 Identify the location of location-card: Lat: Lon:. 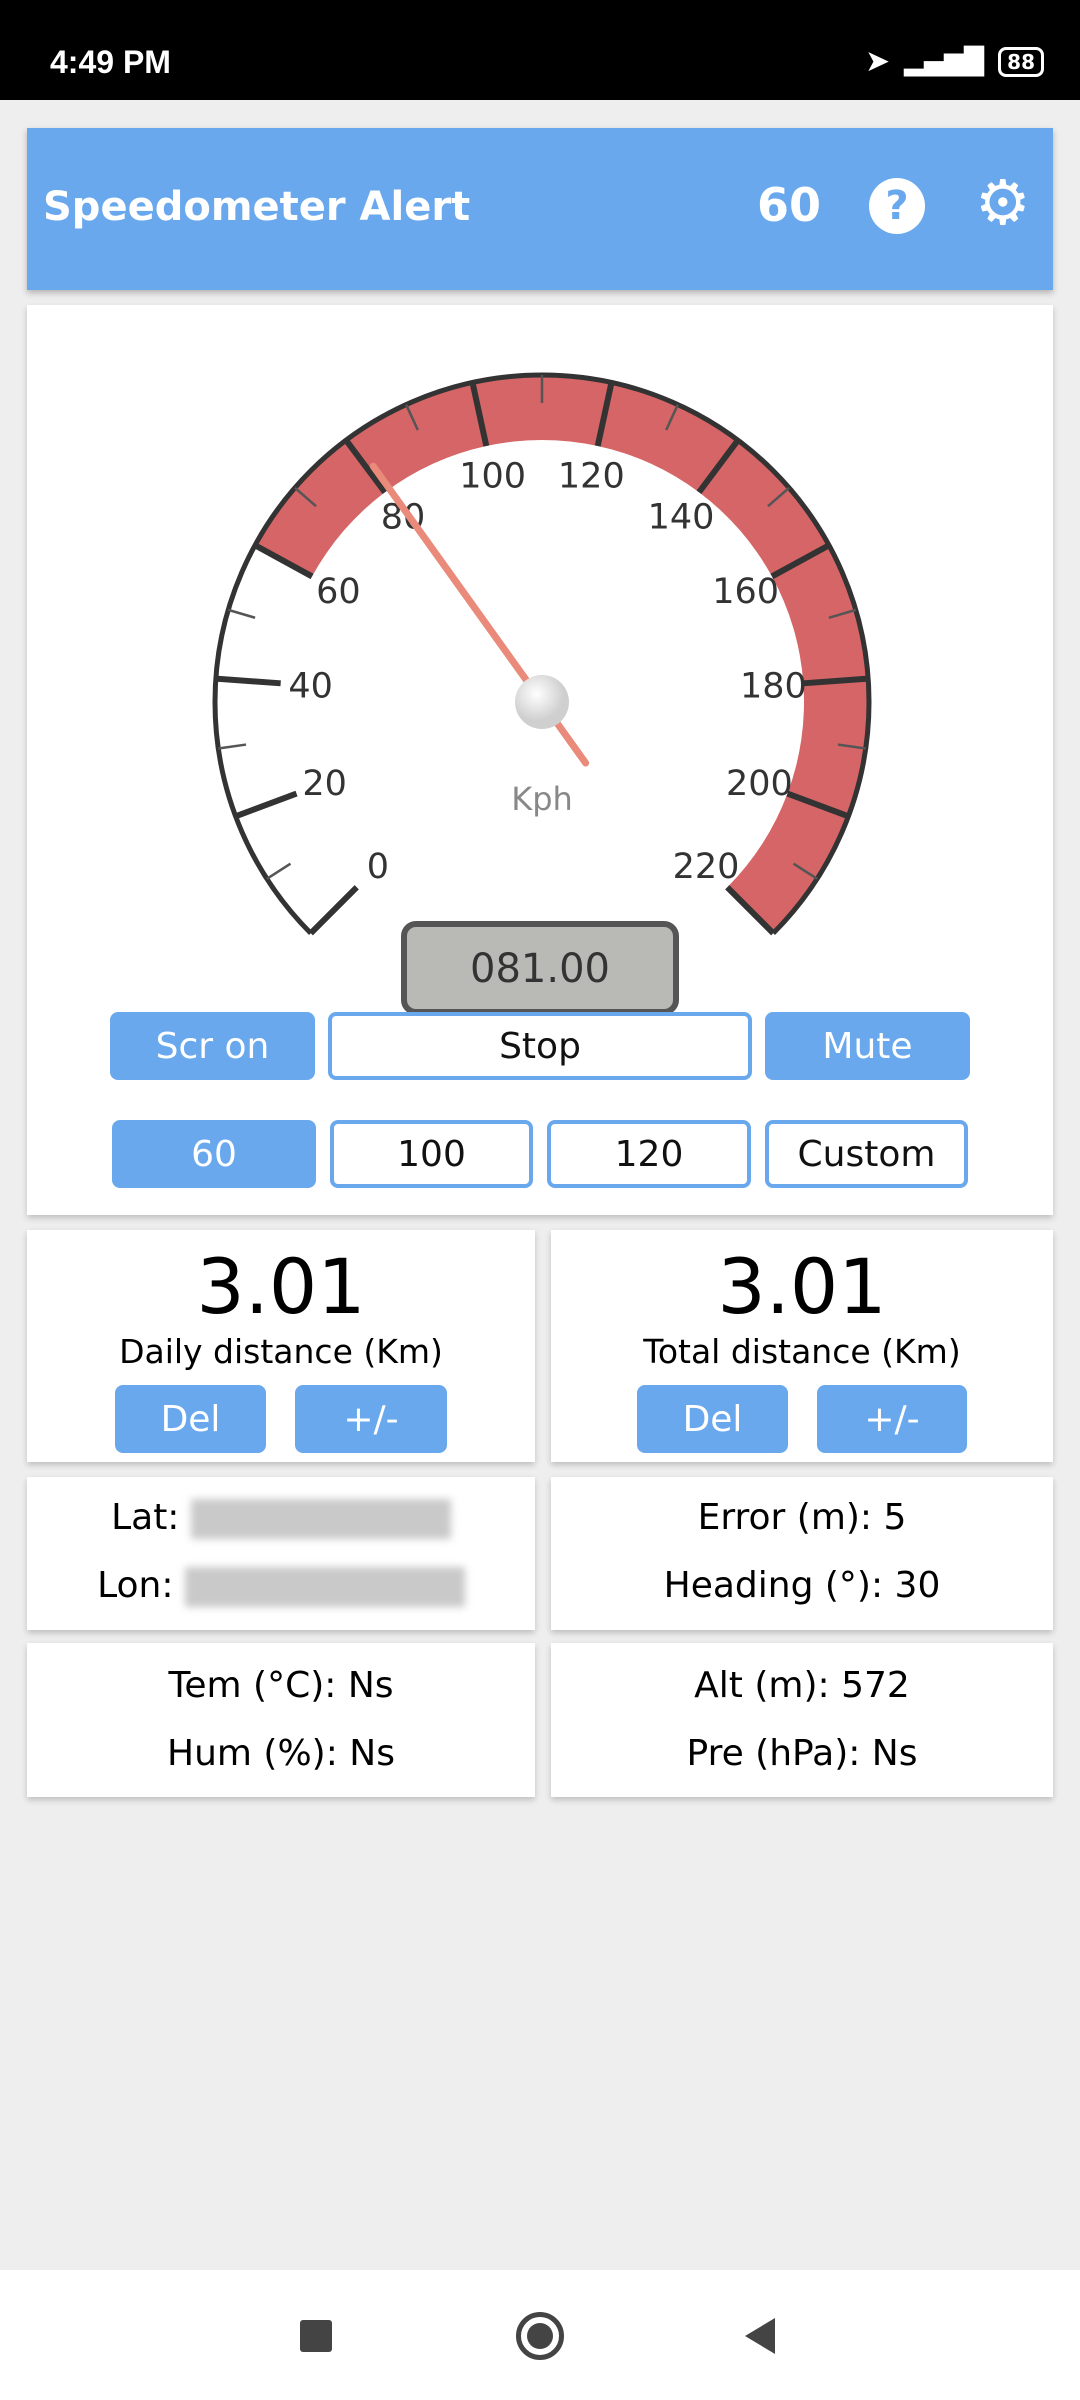
(281, 1553).